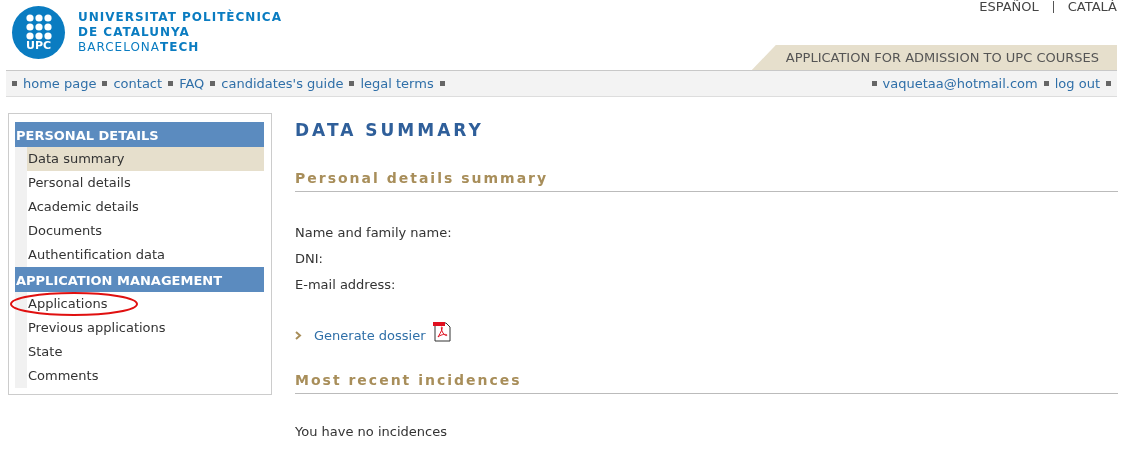 The height and width of the screenshot is (454, 1123). Describe the element at coordinates (282, 83) in the screenshot. I see `nav-link: candidates's guide` at that location.